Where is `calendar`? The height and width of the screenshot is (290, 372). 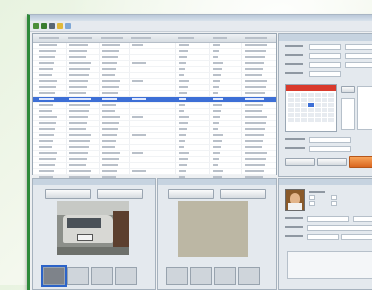
calendar is located at coordinates (311, 108).